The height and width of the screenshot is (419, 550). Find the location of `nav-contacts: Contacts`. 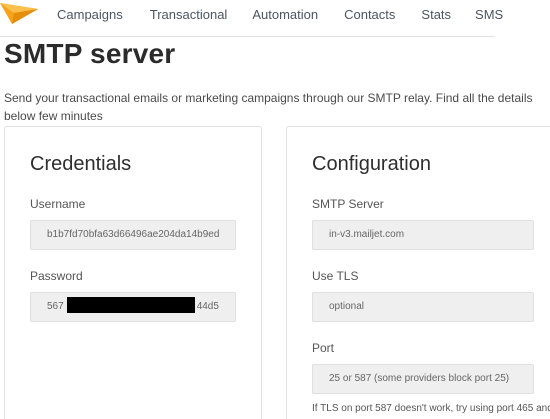

nav-contacts: Contacts is located at coordinates (369, 14).